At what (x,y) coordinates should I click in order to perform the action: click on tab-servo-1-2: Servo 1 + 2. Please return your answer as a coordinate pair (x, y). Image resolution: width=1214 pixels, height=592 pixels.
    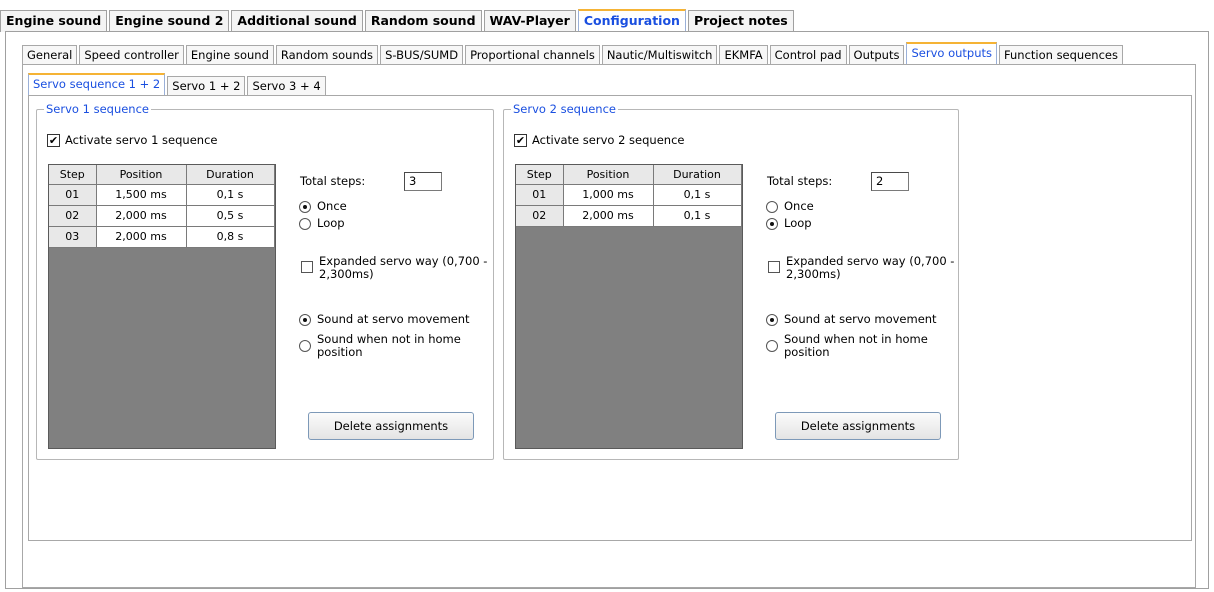
    Looking at the image, I should click on (206, 86).